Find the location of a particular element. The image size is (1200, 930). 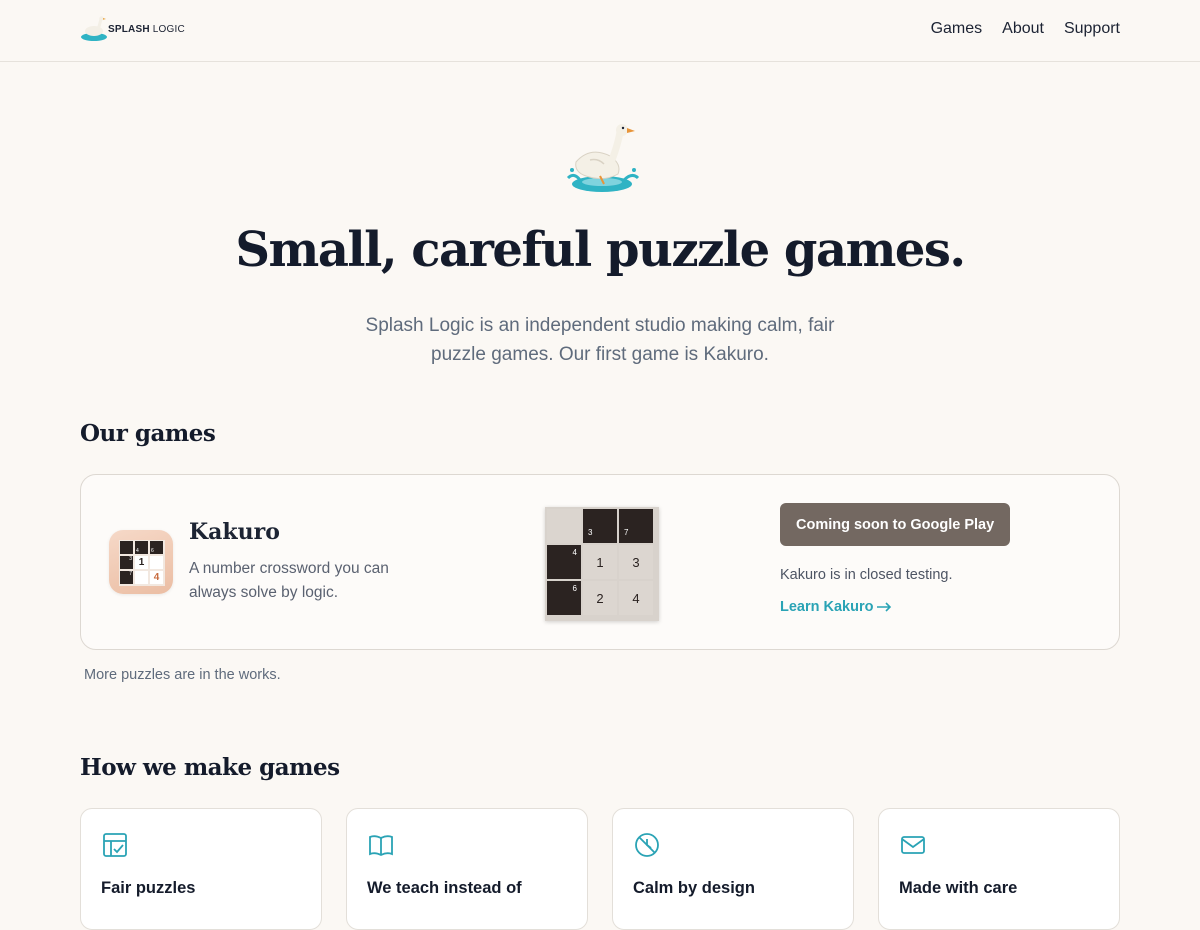

nav-games: Games is located at coordinates (957, 29).